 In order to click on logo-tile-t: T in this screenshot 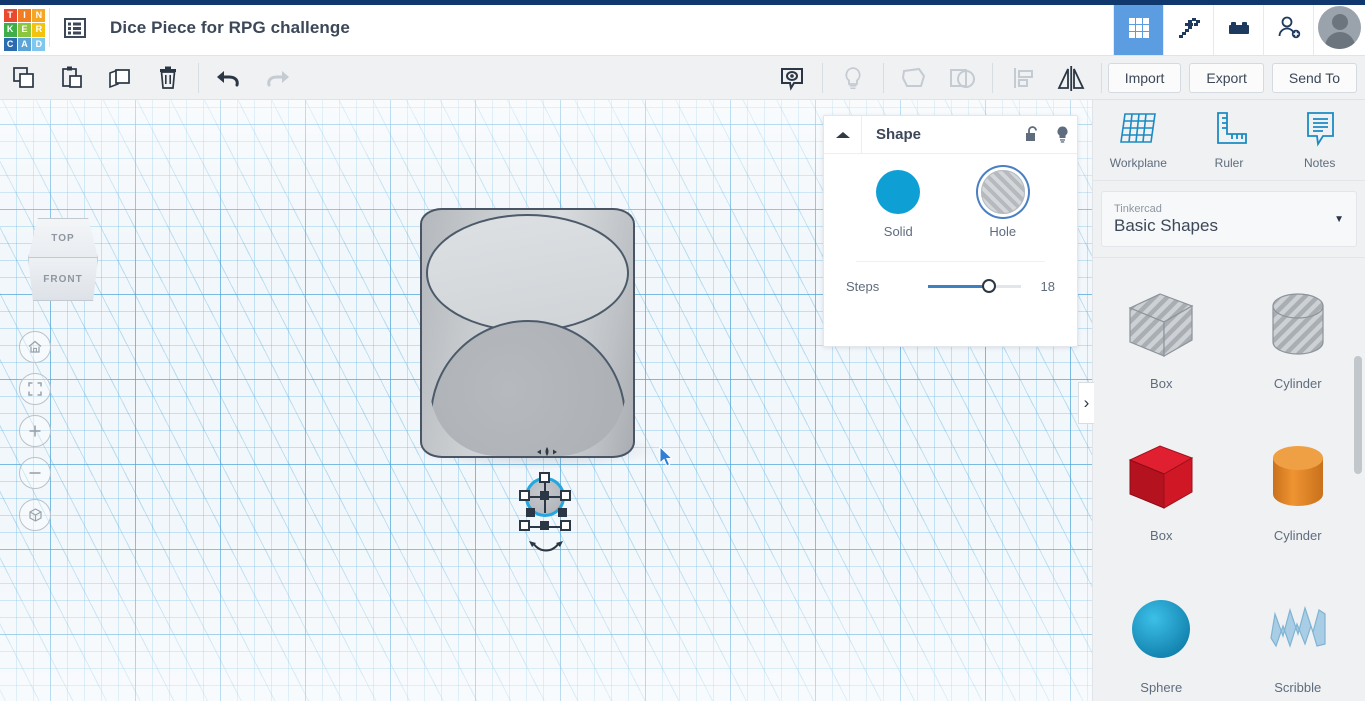, I will do `click(10, 16)`.